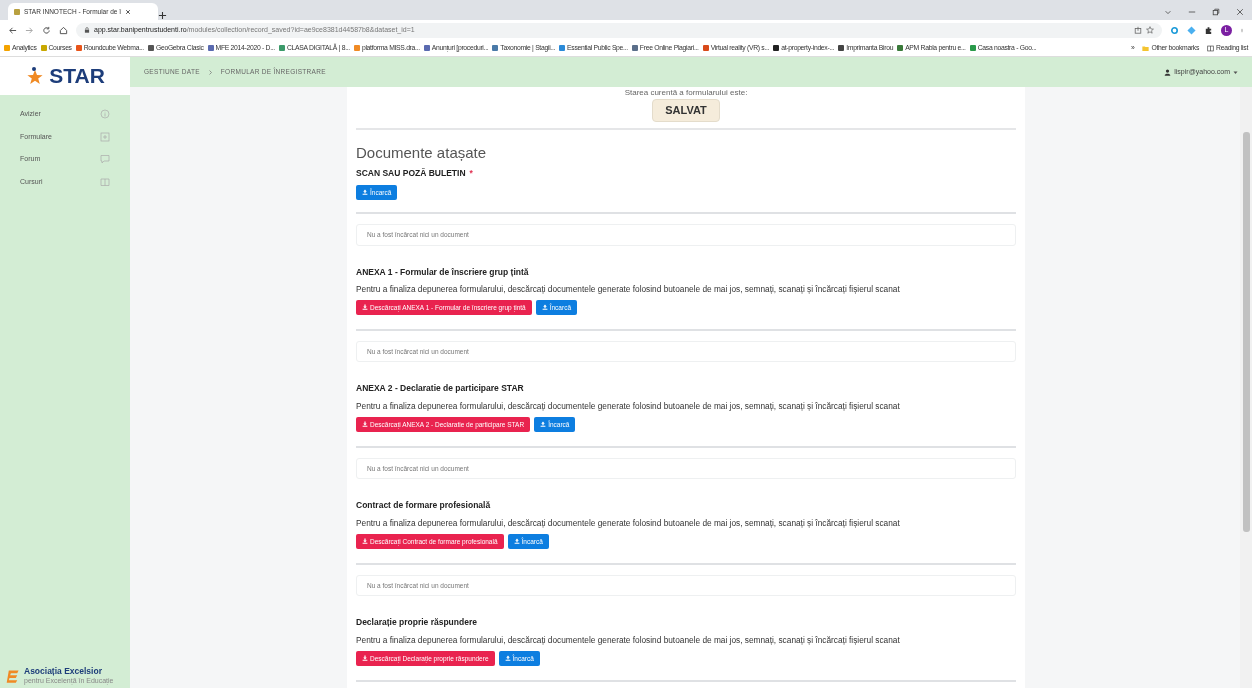 The image size is (1252, 688). Describe the element at coordinates (162, 15) in the screenshot. I see `new-tab-icon` at that location.